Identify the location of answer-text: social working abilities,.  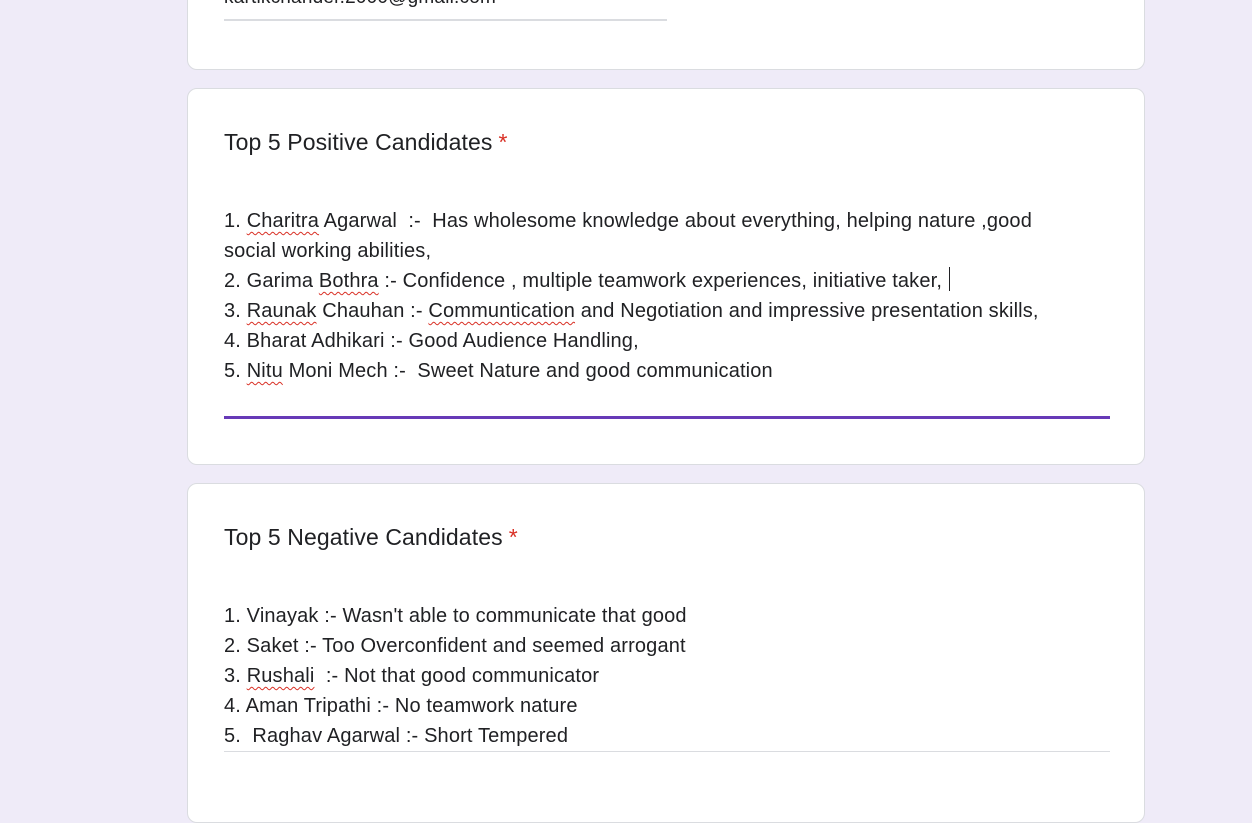
(328, 251).